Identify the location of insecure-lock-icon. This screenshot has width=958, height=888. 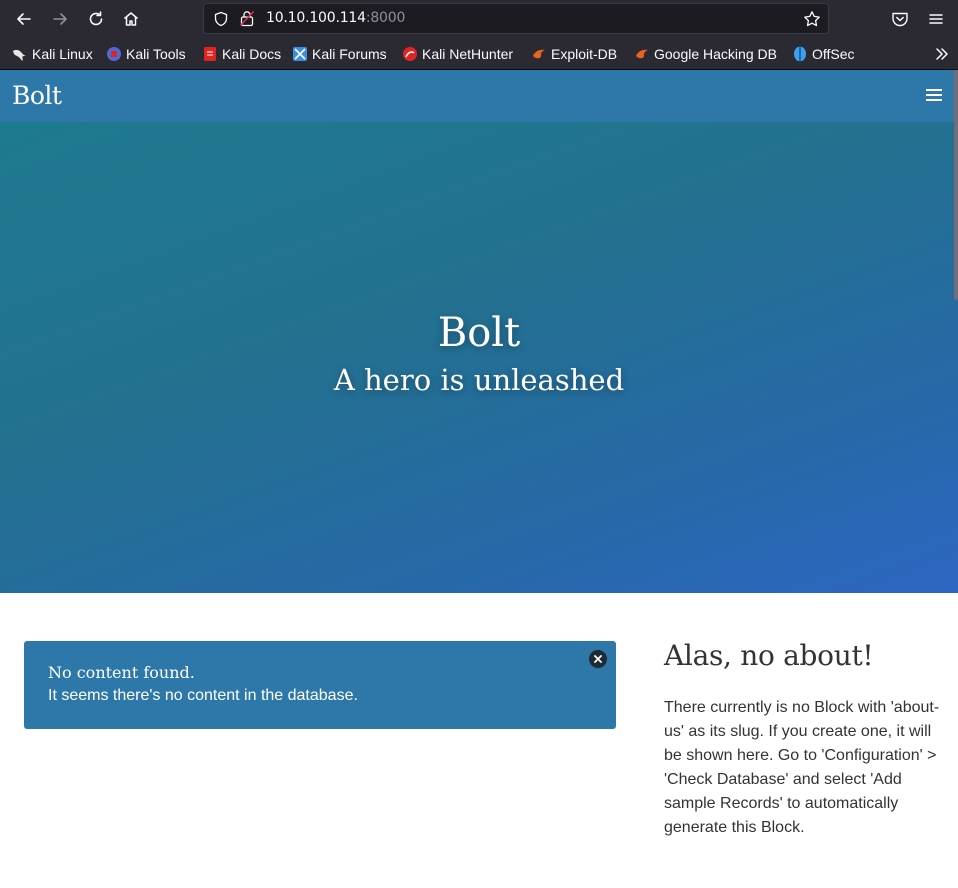
(247, 18).